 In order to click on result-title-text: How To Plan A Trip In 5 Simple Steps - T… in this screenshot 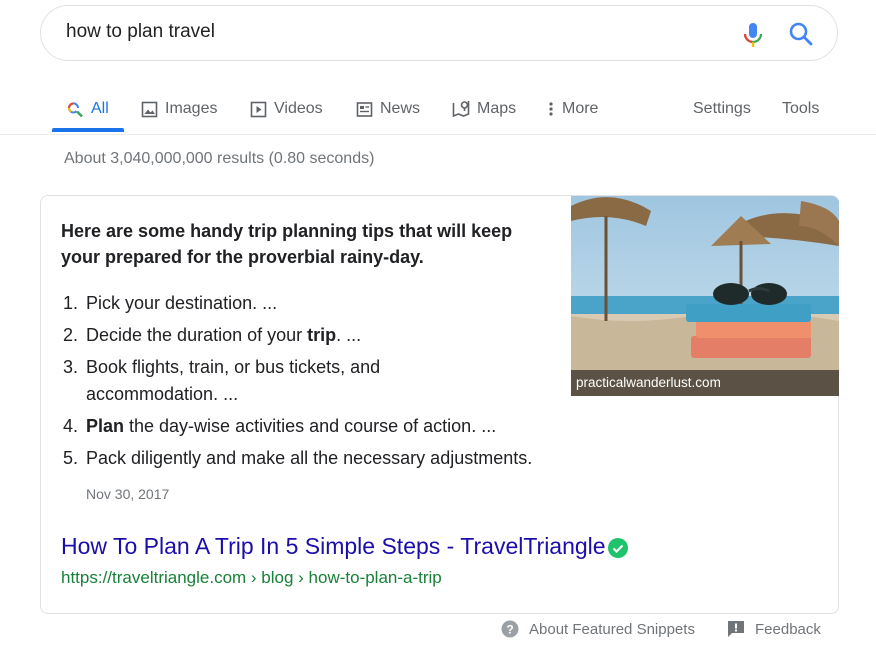, I will do `click(333, 546)`.